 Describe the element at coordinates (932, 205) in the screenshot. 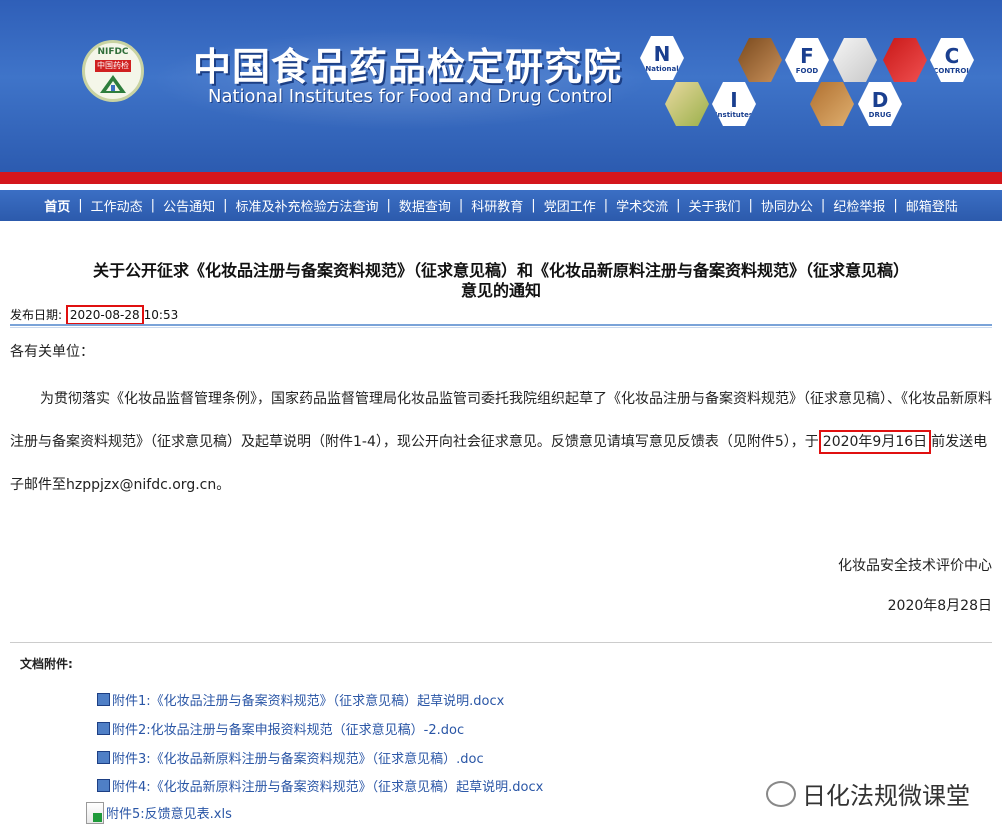

I see `nav-mail-login: 邮箱登陆` at that location.